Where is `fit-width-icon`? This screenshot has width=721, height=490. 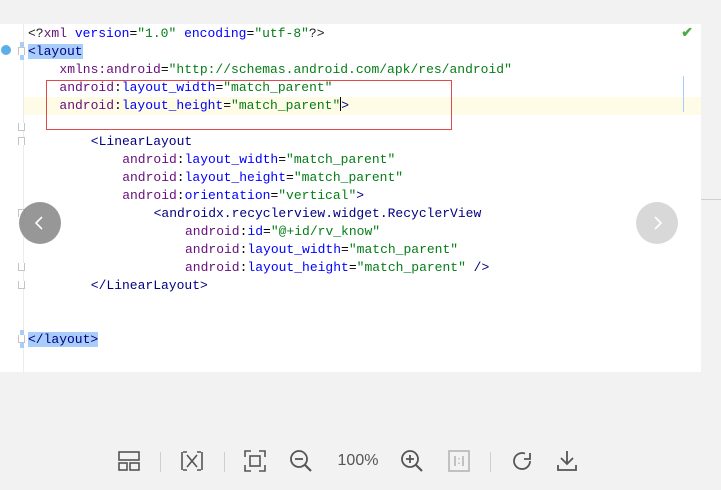
fit-width-icon is located at coordinates (192, 461).